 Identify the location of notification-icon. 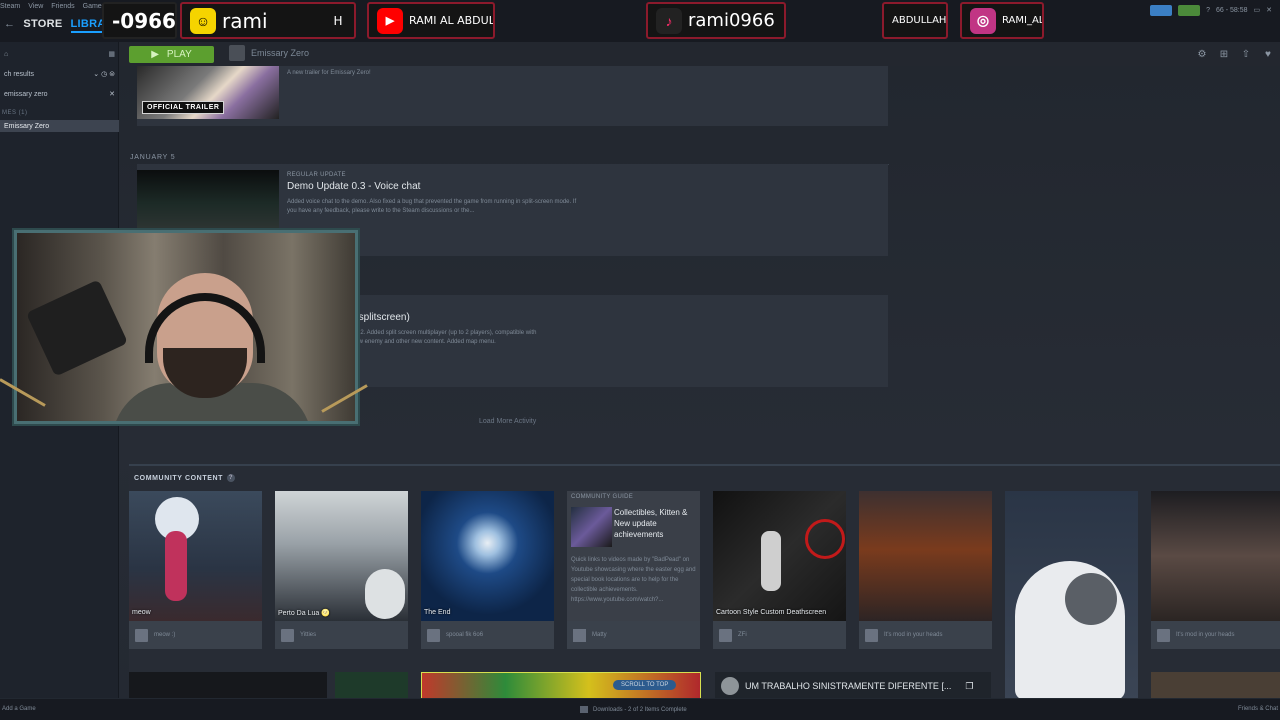
(1189, 10).